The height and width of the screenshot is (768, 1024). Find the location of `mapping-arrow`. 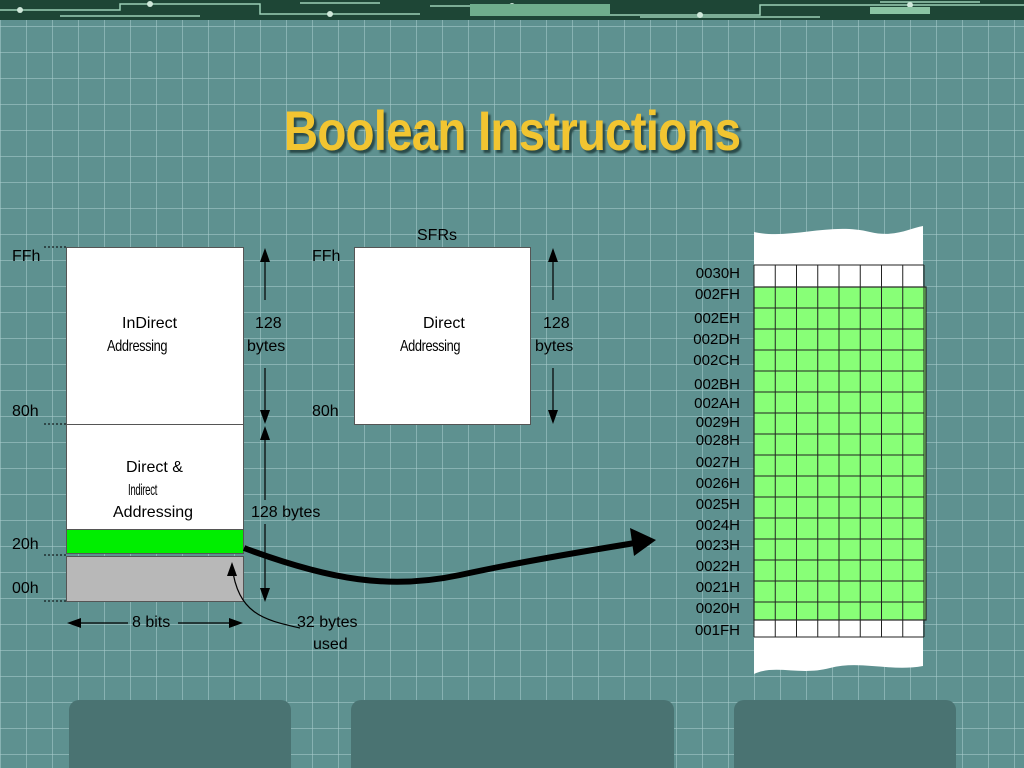

mapping-arrow is located at coordinates (439, 562).